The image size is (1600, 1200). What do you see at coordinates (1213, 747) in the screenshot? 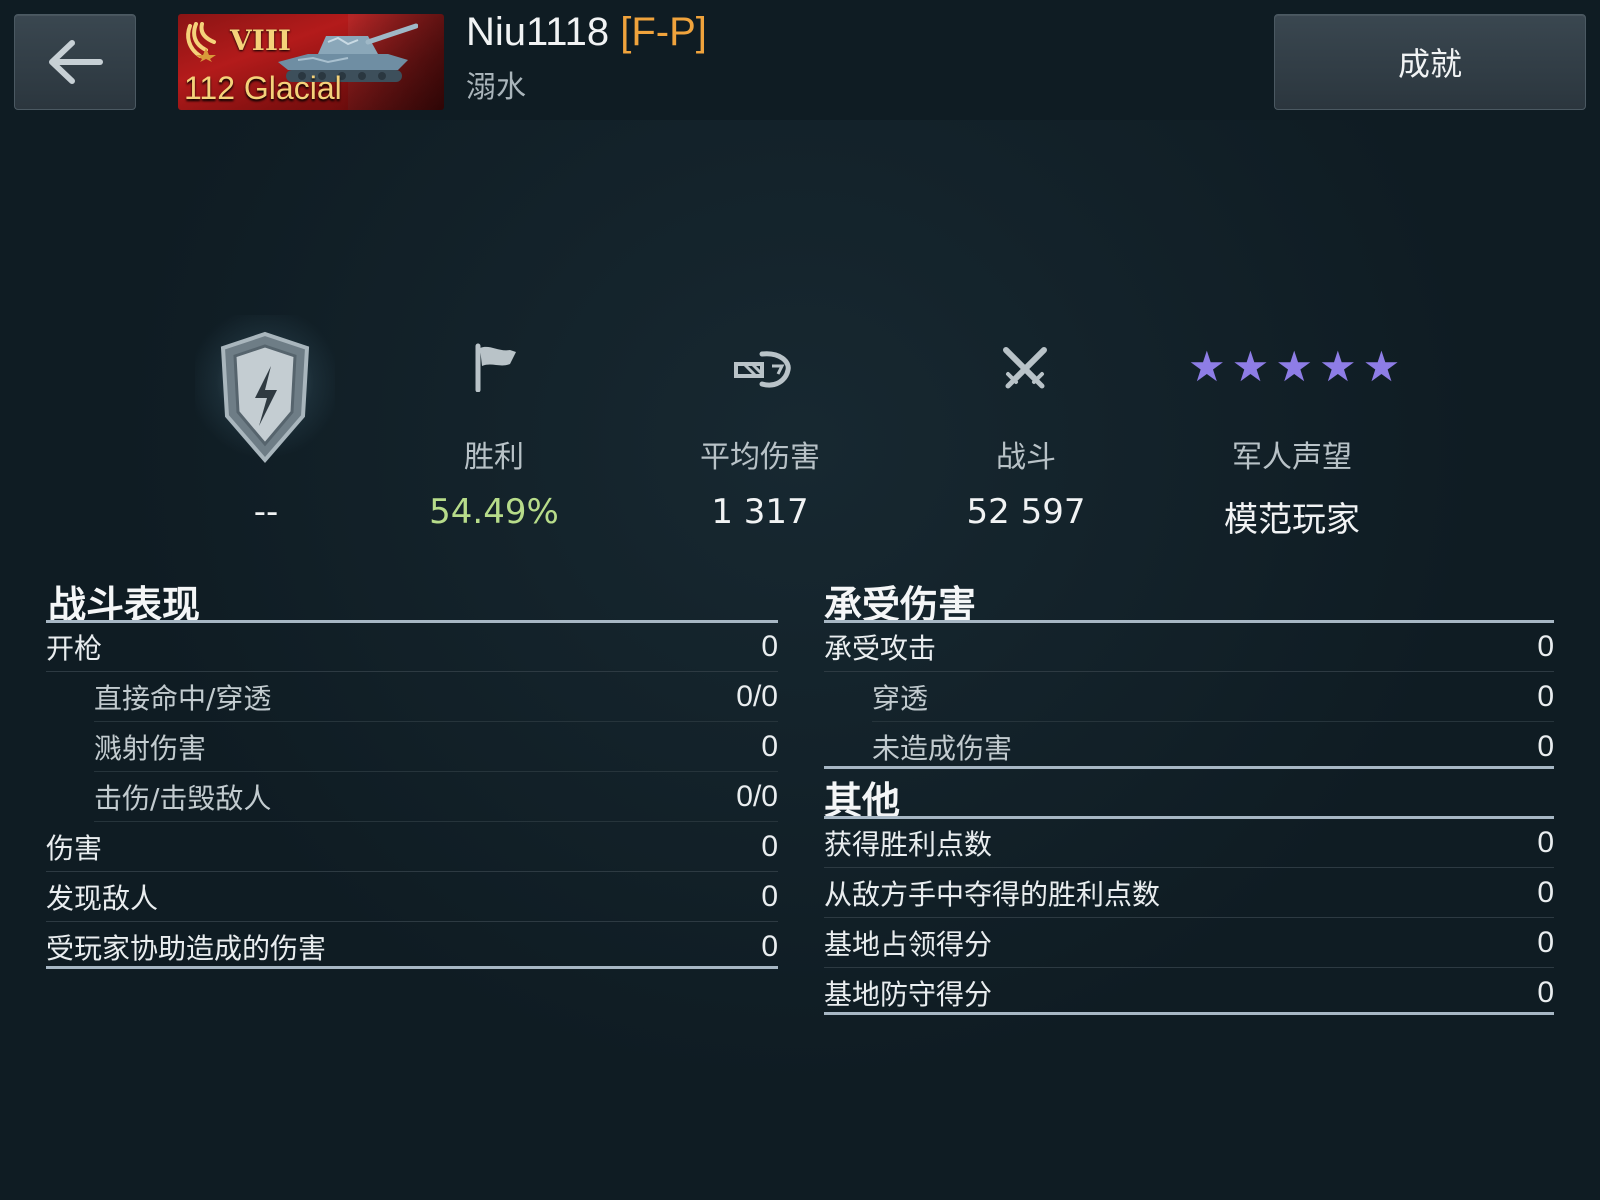
I see `received-row-blocked: 未造成伤害 0` at bounding box center [1213, 747].